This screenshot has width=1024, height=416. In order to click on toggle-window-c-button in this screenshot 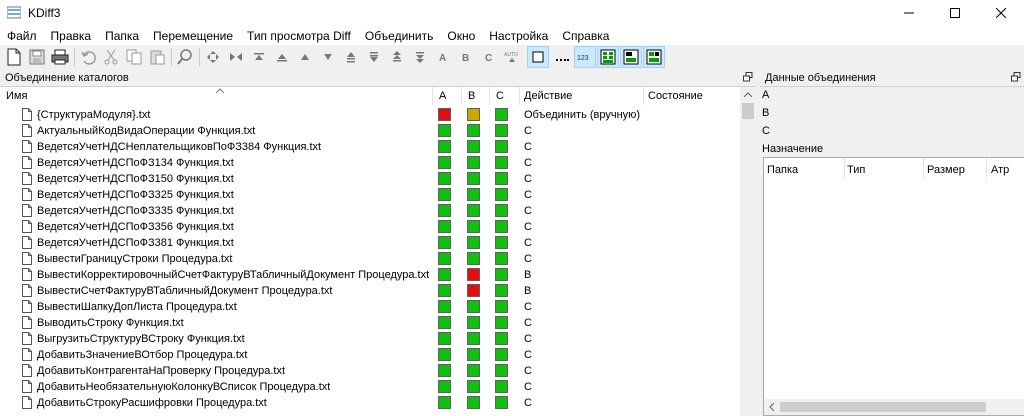, I will do `click(654, 57)`.